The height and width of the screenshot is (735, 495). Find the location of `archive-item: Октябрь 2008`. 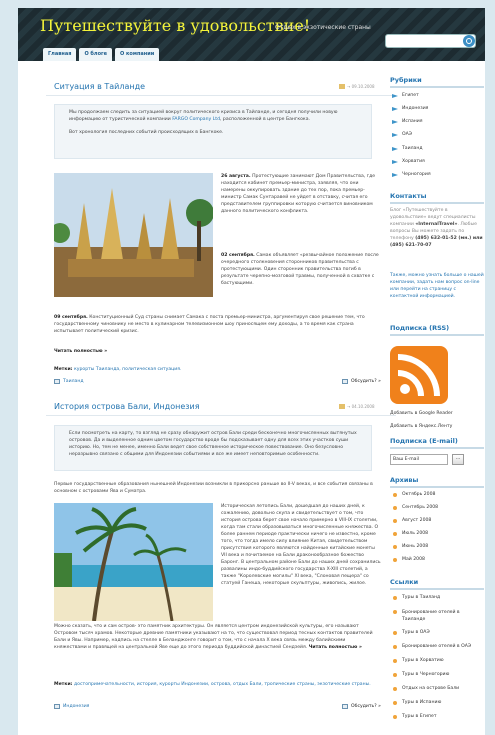

archive-item: Октябрь 2008 is located at coordinates (418, 494).